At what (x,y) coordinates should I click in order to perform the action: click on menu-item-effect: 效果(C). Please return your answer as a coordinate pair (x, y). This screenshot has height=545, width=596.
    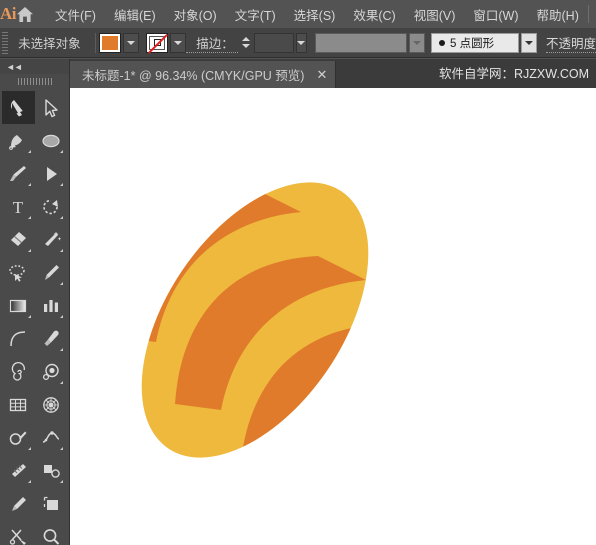
    Looking at the image, I should click on (374, 14).